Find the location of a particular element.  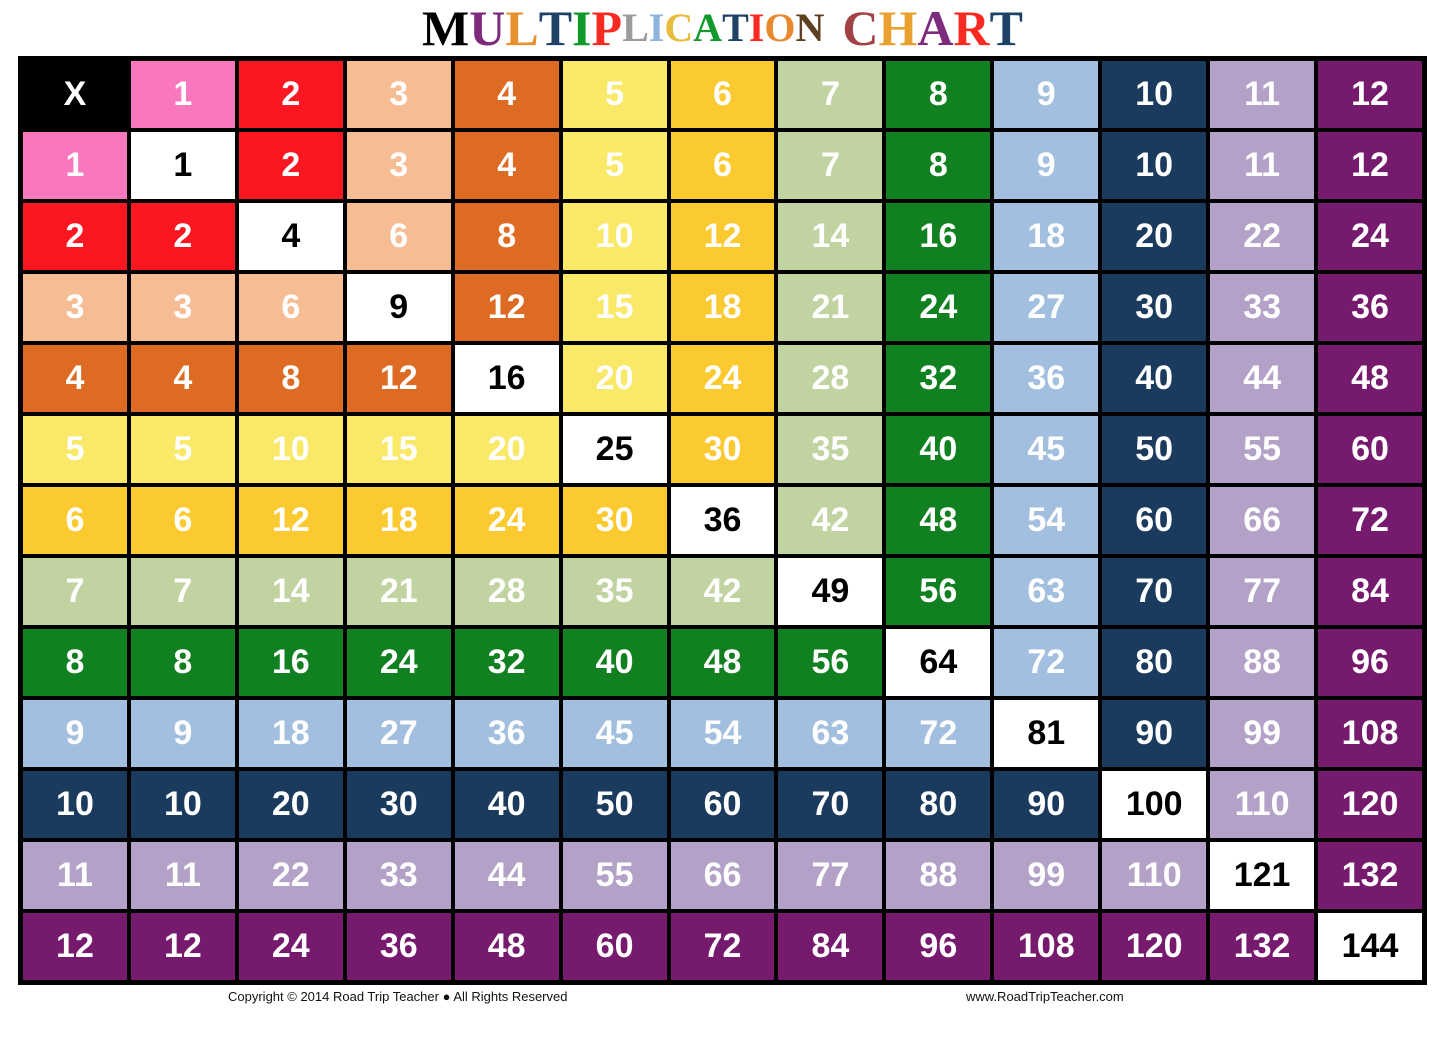

product-cell: 90 is located at coordinates (1154, 733).